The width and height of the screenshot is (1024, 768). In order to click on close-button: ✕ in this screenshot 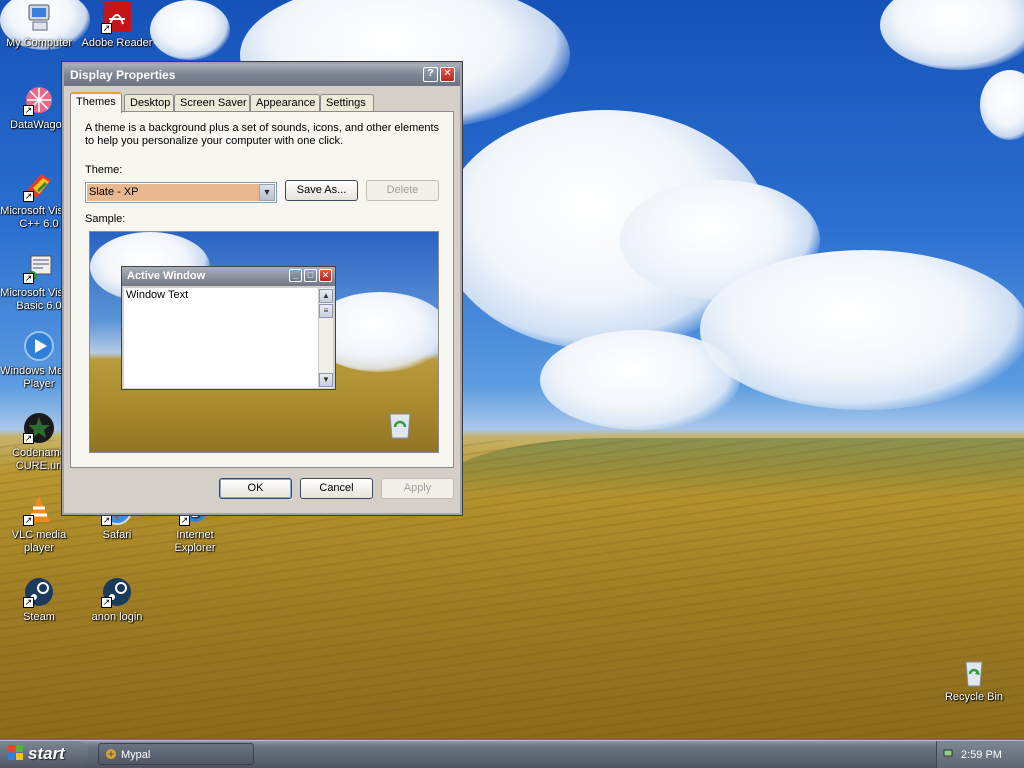, I will do `click(447, 74)`.